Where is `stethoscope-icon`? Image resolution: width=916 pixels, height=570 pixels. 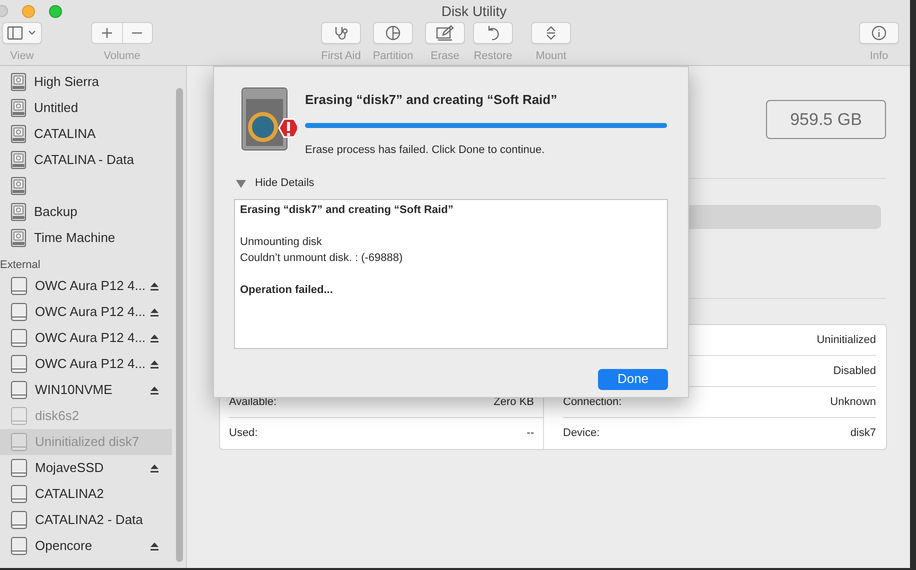
stethoscope-icon is located at coordinates (341, 33).